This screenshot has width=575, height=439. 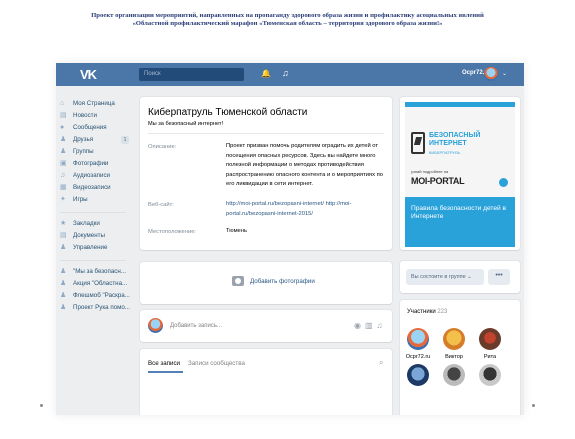 What do you see at coordinates (216, 363) in the screenshot?
I see `tab-community-posts: Записи сообщества` at bounding box center [216, 363].